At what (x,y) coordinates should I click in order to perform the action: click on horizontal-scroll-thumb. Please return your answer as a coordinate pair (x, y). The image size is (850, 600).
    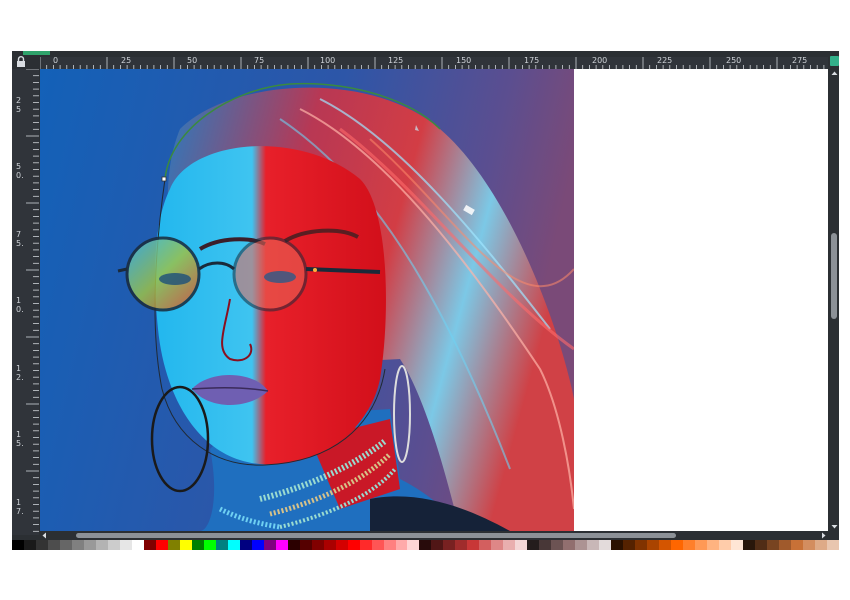
    Looking at the image, I should click on (376, 535).